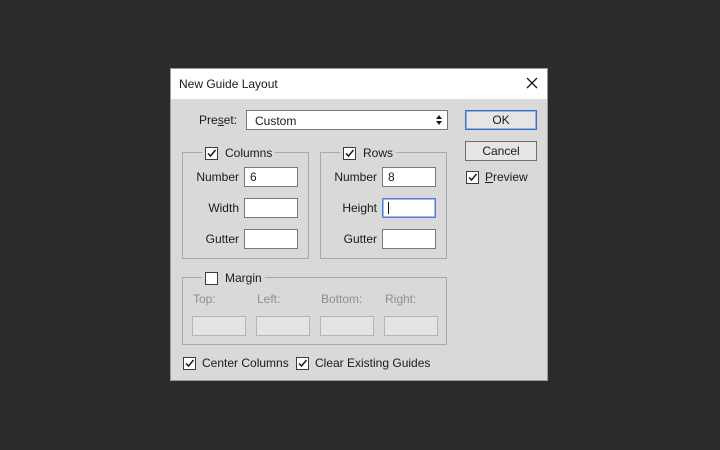  I want to click on margin-right-input, so click(411, 326).